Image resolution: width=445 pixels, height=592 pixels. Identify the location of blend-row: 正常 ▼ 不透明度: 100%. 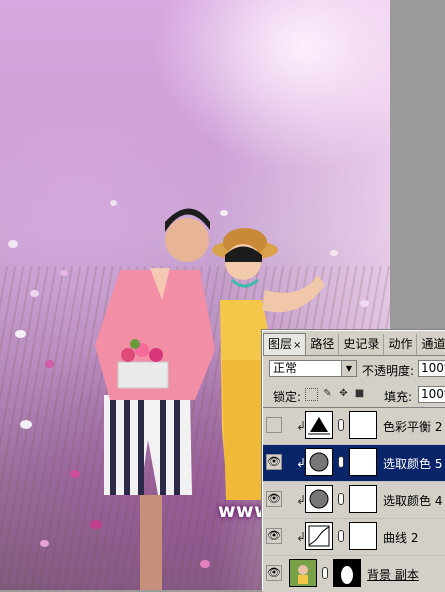
(356, 370).